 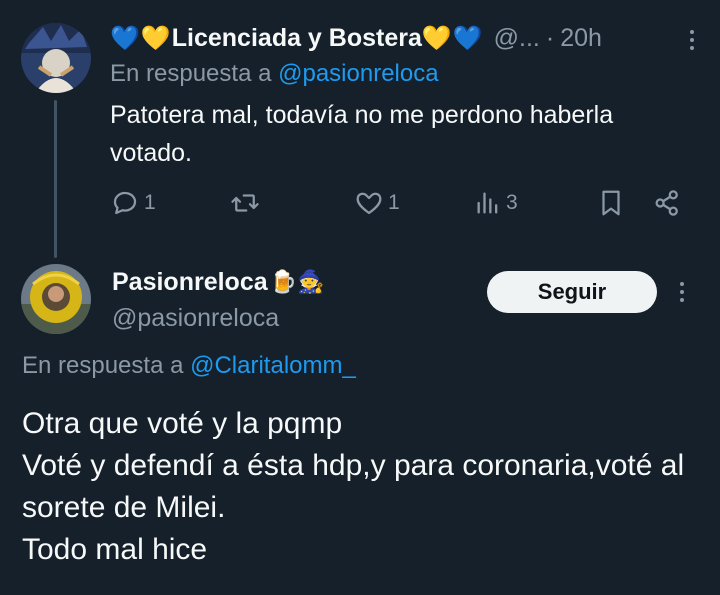 I want to click on name-emoji: 💙💛, so click(x=141, y=38).